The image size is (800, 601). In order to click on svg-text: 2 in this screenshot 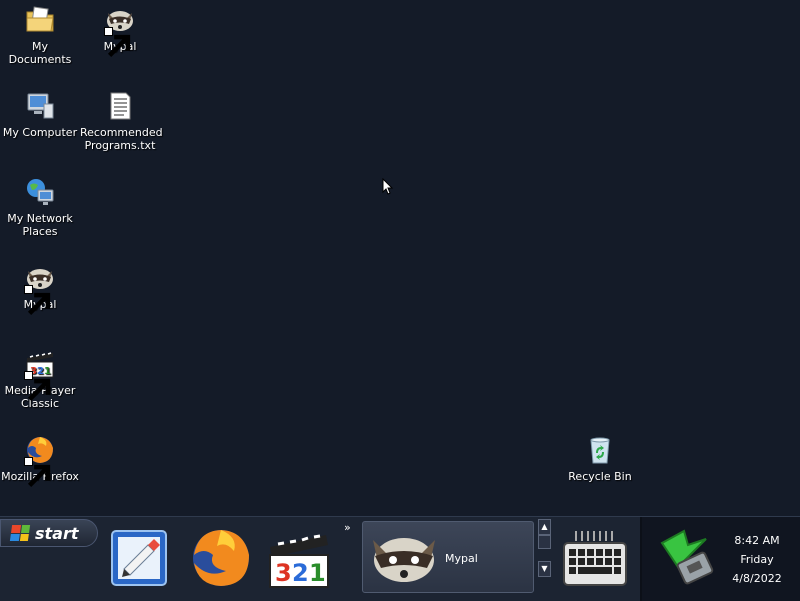, I will do `click(300, 573)`.